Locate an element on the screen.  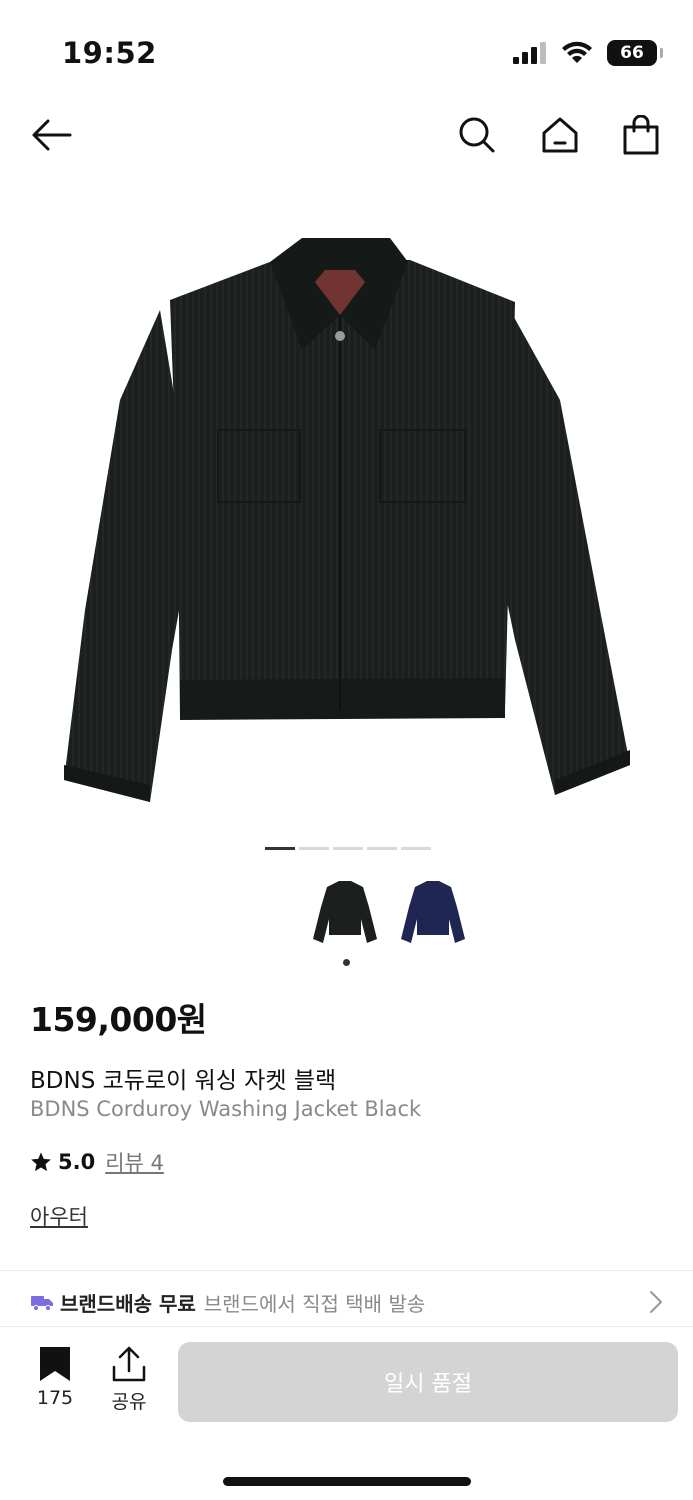
chevron-right-icon is located at coordinates (656, 1302).